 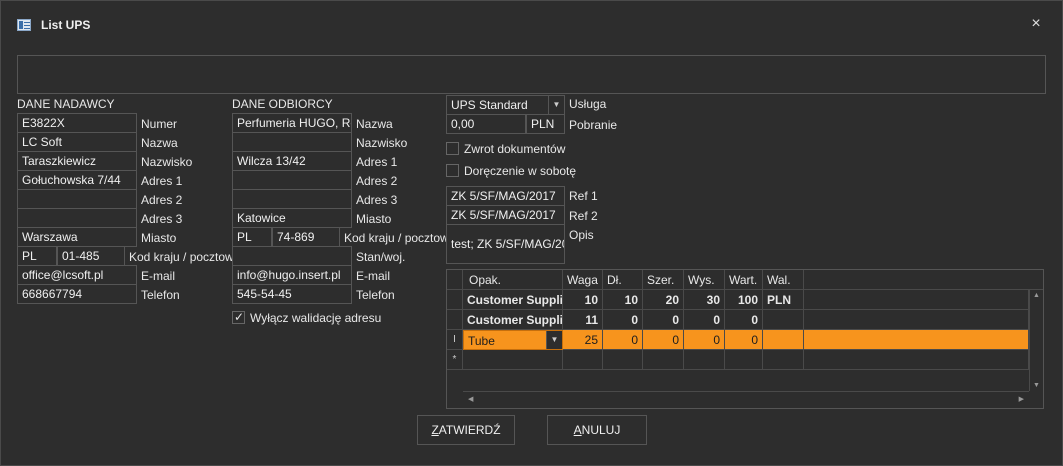 What do you see at coordinates (452, 170) in the screenshot?
I see `saturday-delivery-checkbox` at bounding box center [452, 170].